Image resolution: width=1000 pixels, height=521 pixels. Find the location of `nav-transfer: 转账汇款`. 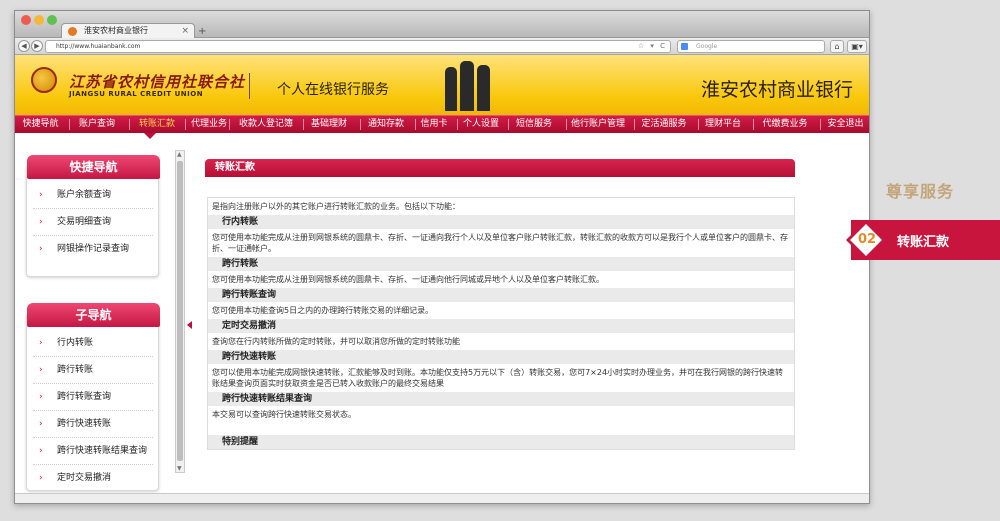

nav-transfer: 转账汇款 is located at coordinates (157, 124).